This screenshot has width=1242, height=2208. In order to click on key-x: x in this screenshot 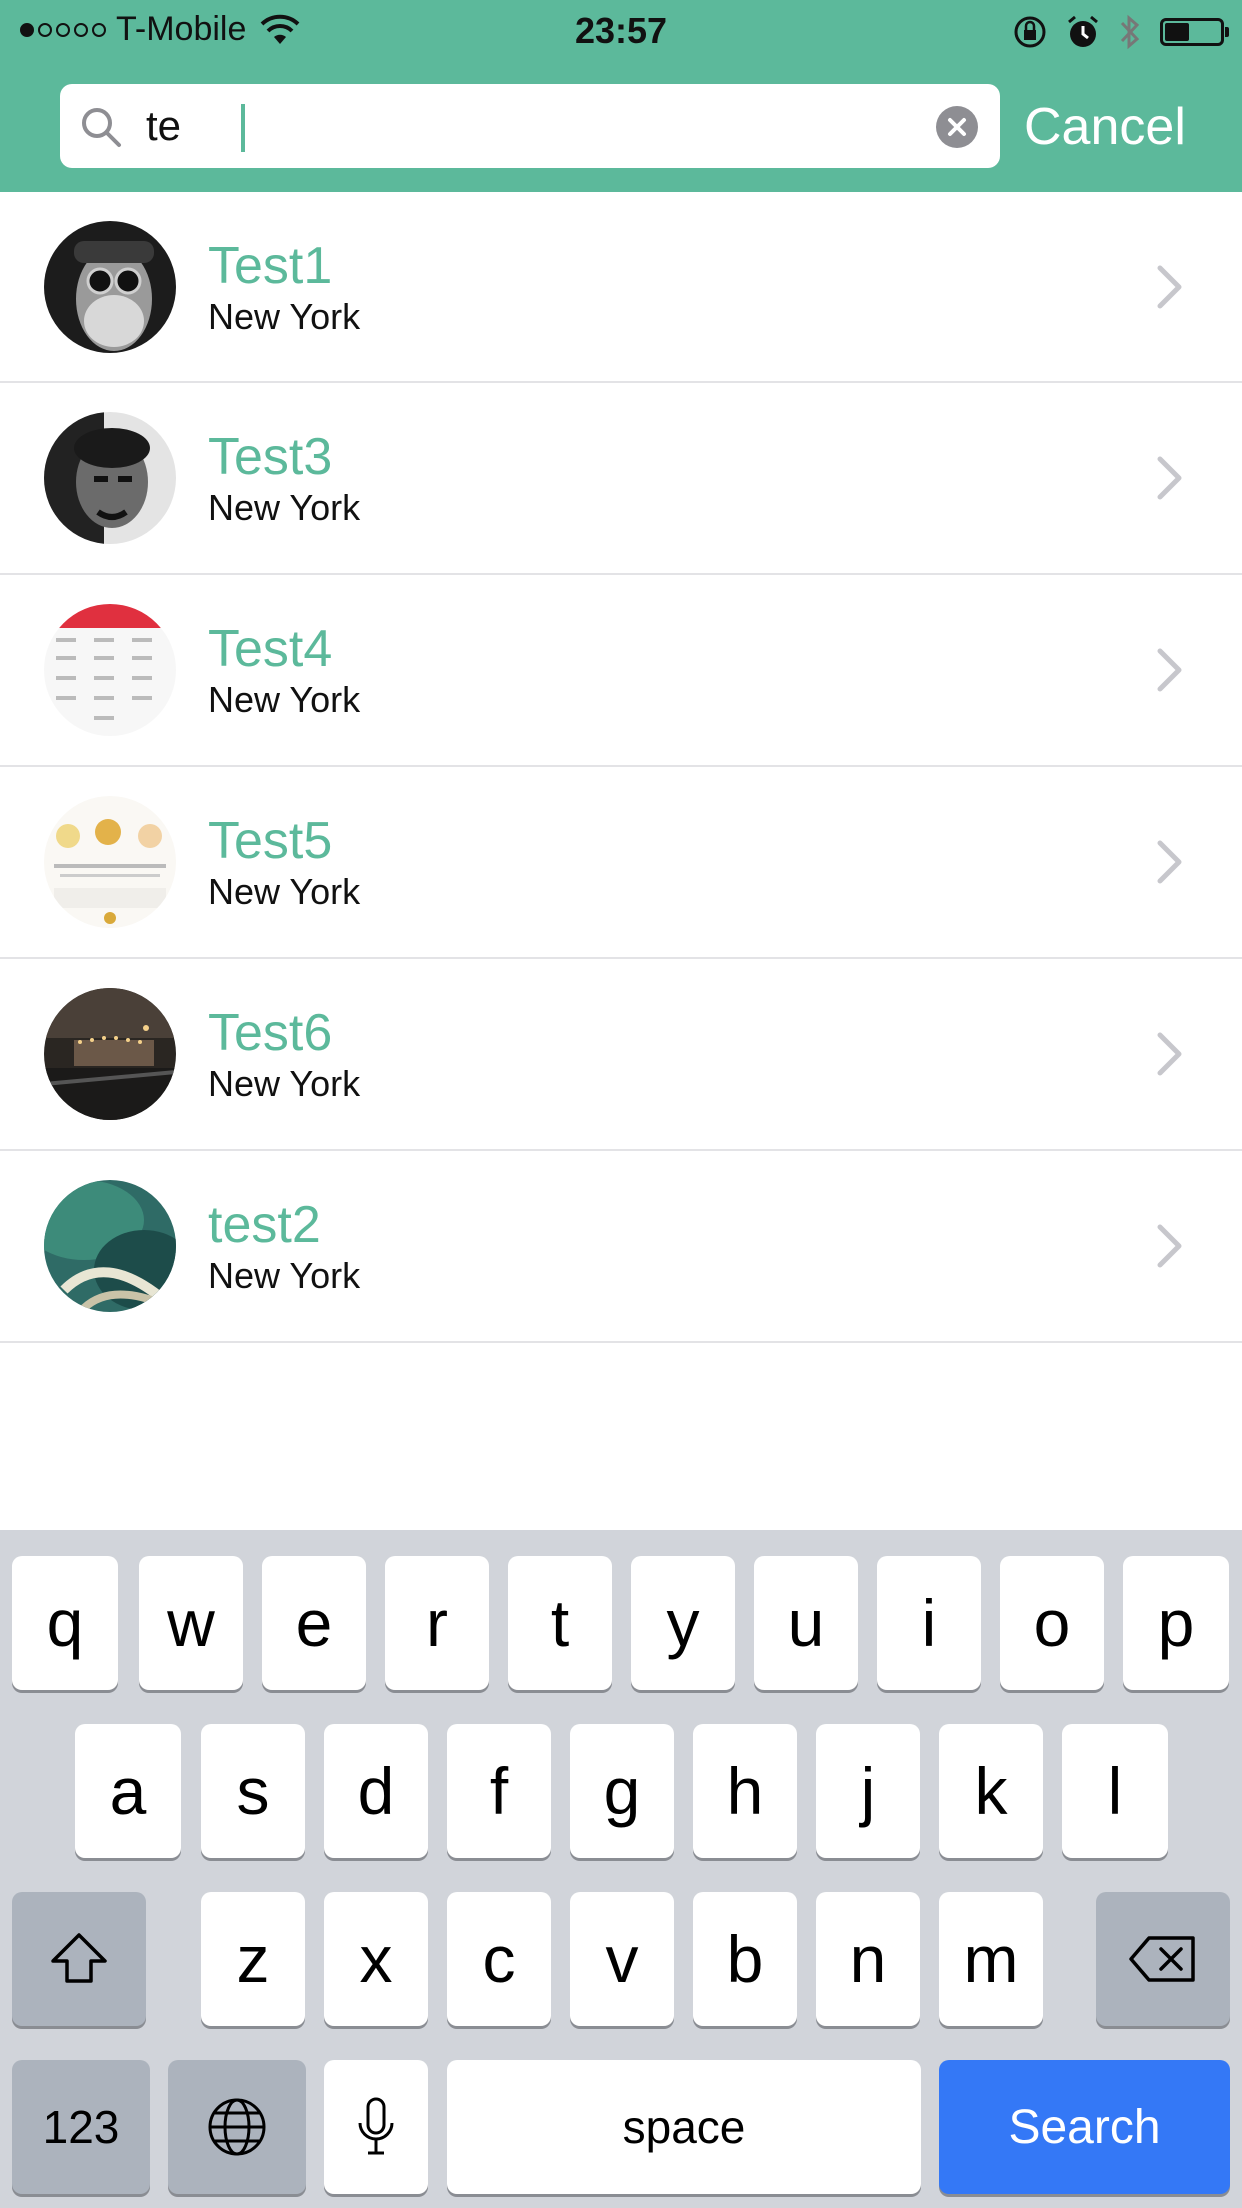, I will do `click(376, 1959)`.